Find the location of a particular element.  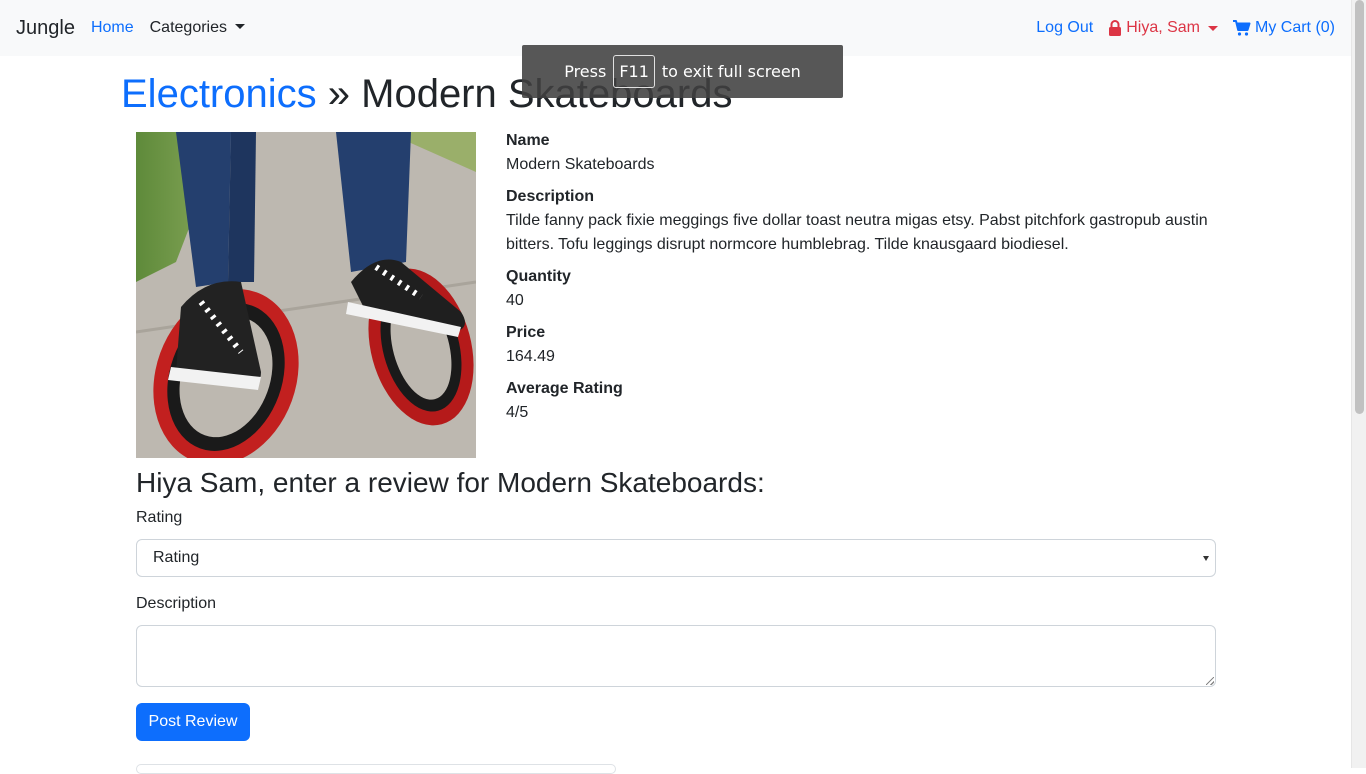

cart-label: My Cart (0) is located at coordinates (1295, 27).